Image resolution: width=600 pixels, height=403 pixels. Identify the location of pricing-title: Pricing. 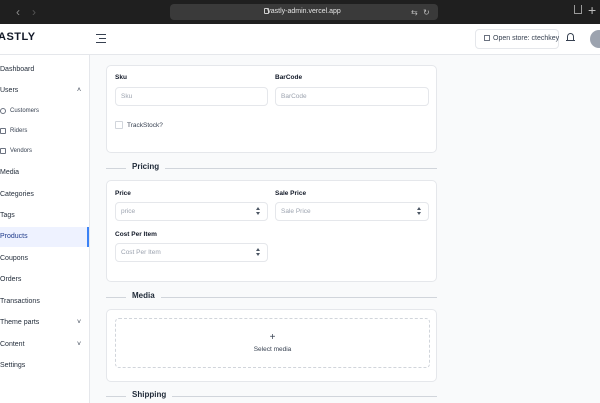
(146, 166).